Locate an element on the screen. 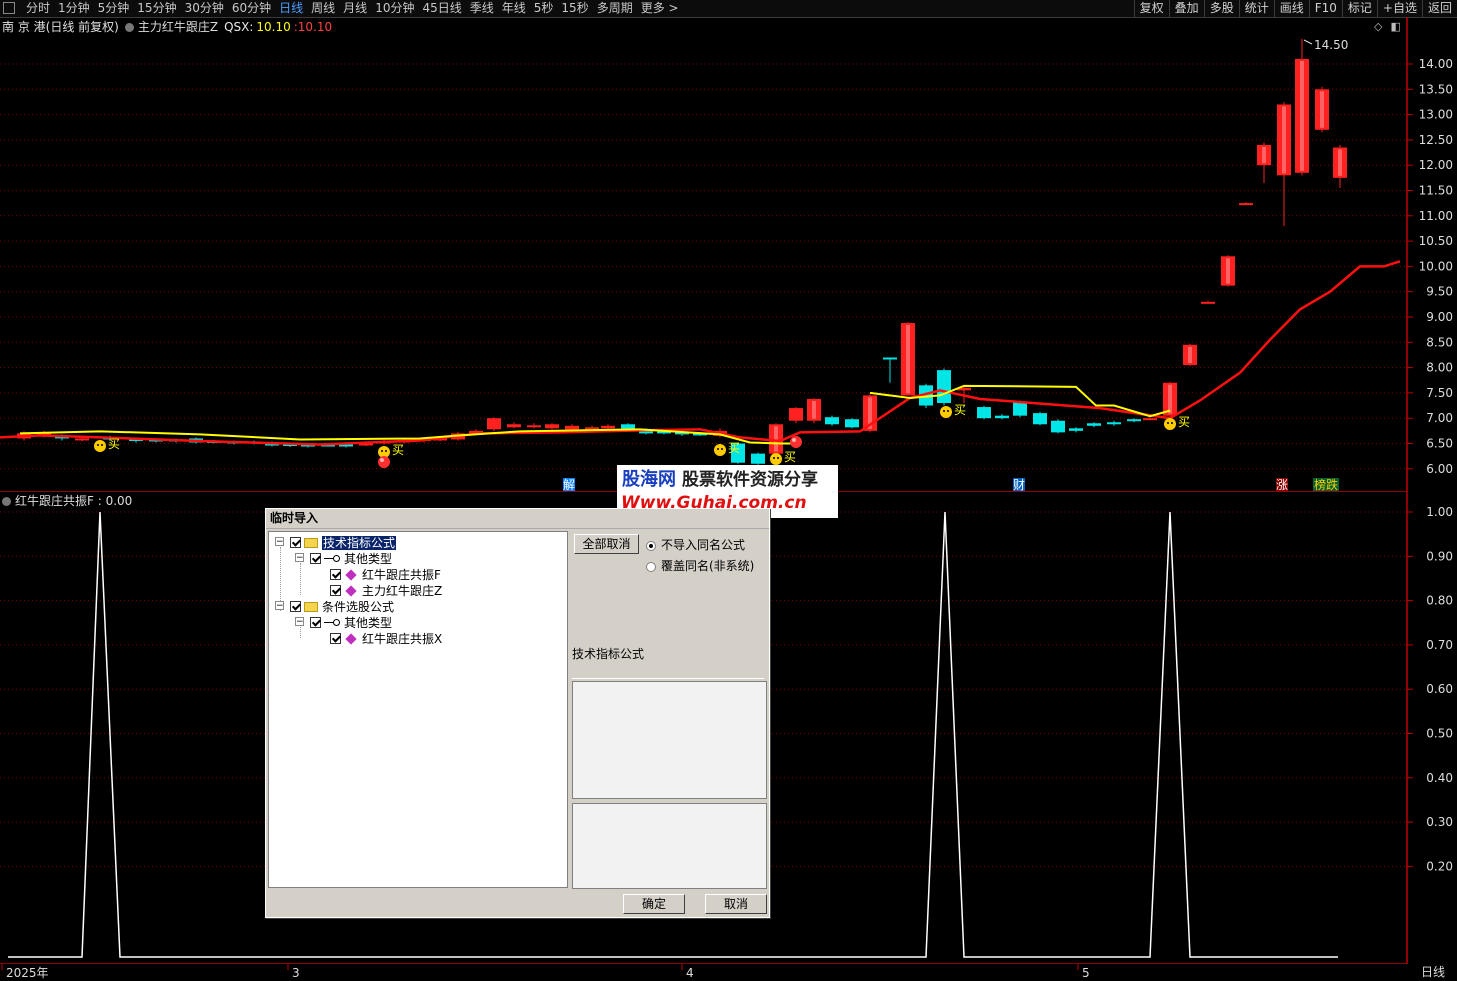 This screenshot has width=1457, height=981. price-label: 14.00 is located at coordinates (1436, 64).